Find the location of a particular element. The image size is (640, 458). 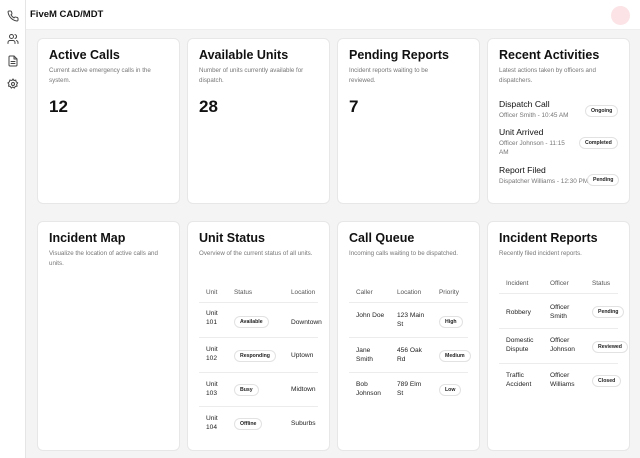

card-title: Incident Reports is located at coordinates (548, 238).